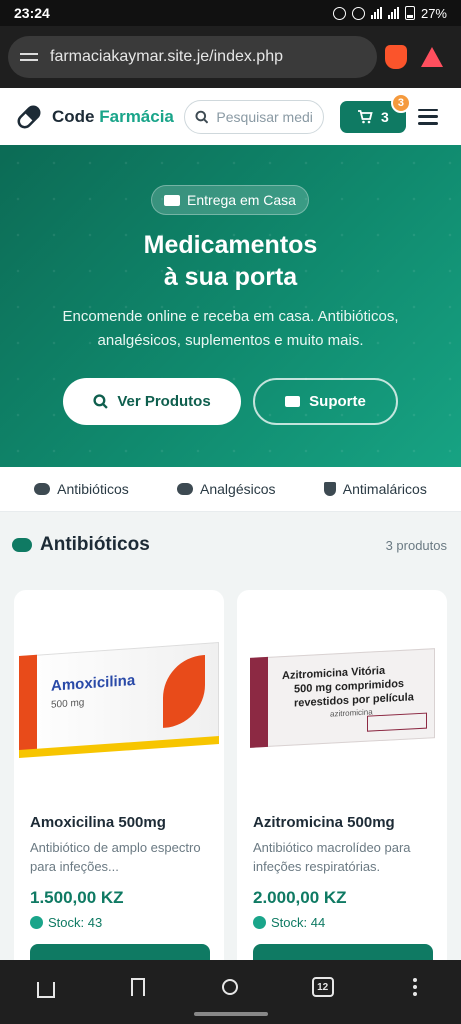  Describe the element at coordinates (416, 545) in the screenshot. I see `section-count: 3 produtos` at that location.